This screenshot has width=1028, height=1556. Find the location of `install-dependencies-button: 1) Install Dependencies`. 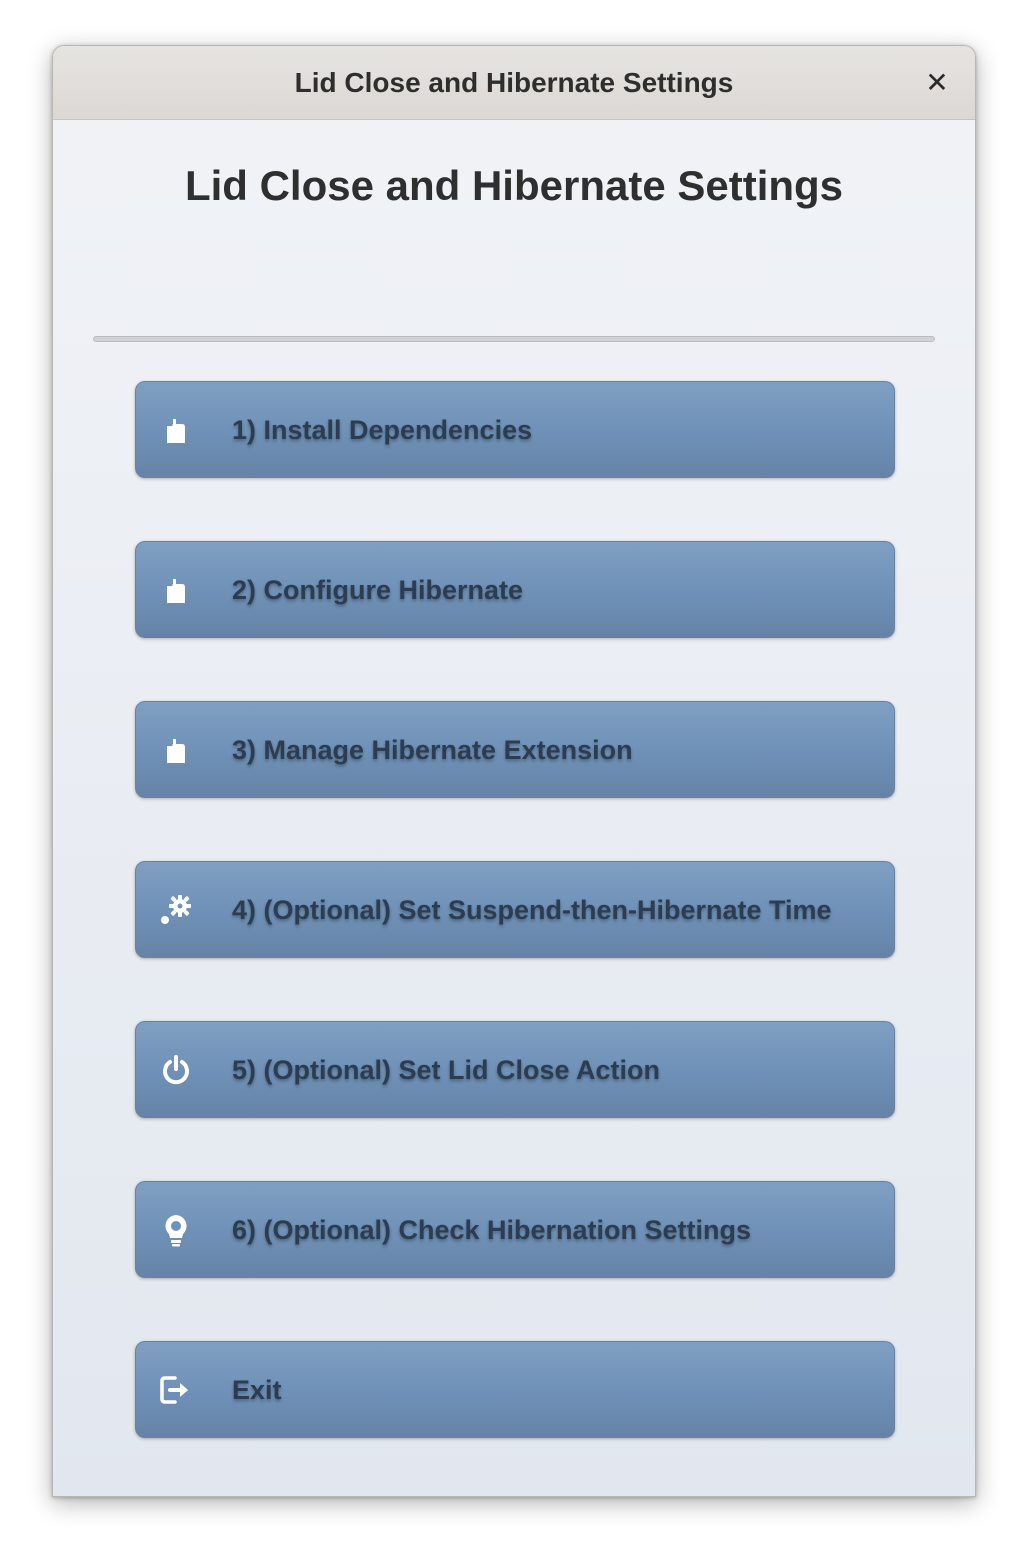

install-dependencies-button: 1) Install Dependencies is located at coordinates (515, 429).